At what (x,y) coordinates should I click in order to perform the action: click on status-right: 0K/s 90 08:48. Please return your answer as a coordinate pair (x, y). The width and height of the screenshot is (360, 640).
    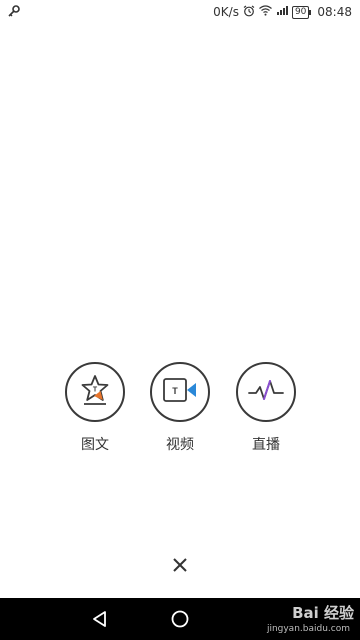
    Looking at the image, I should click on (286, 12).